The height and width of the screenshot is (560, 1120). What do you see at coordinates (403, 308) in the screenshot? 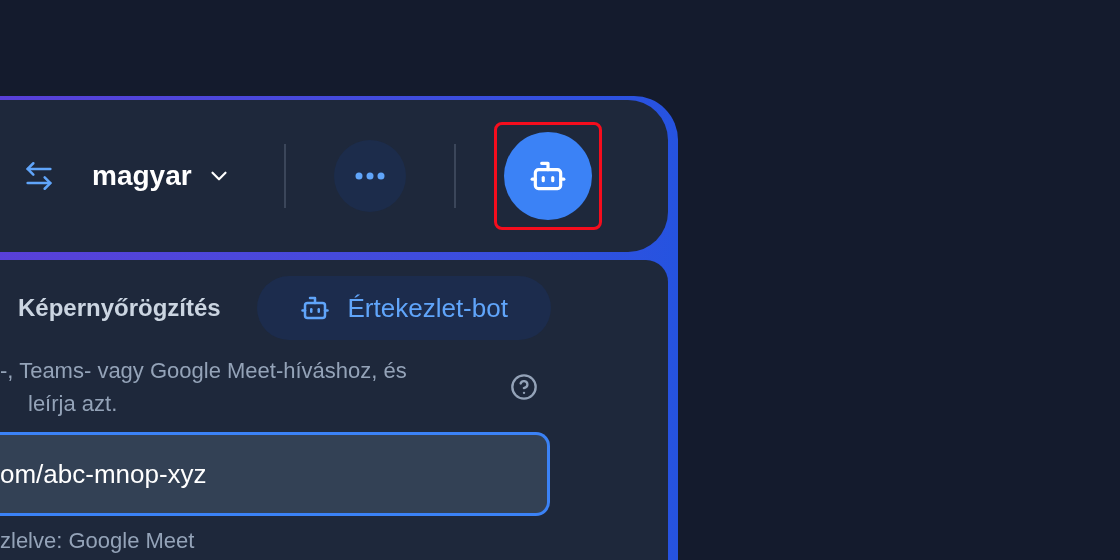
I see `meeting-bot-tab: Értekezlet-bot` at bounding box center [403, 308].